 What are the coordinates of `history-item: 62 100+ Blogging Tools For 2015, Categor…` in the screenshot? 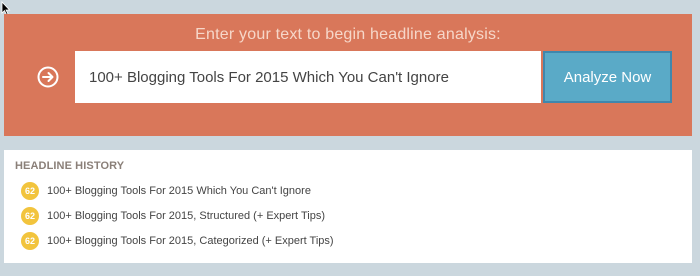 It's located at (177, 241).